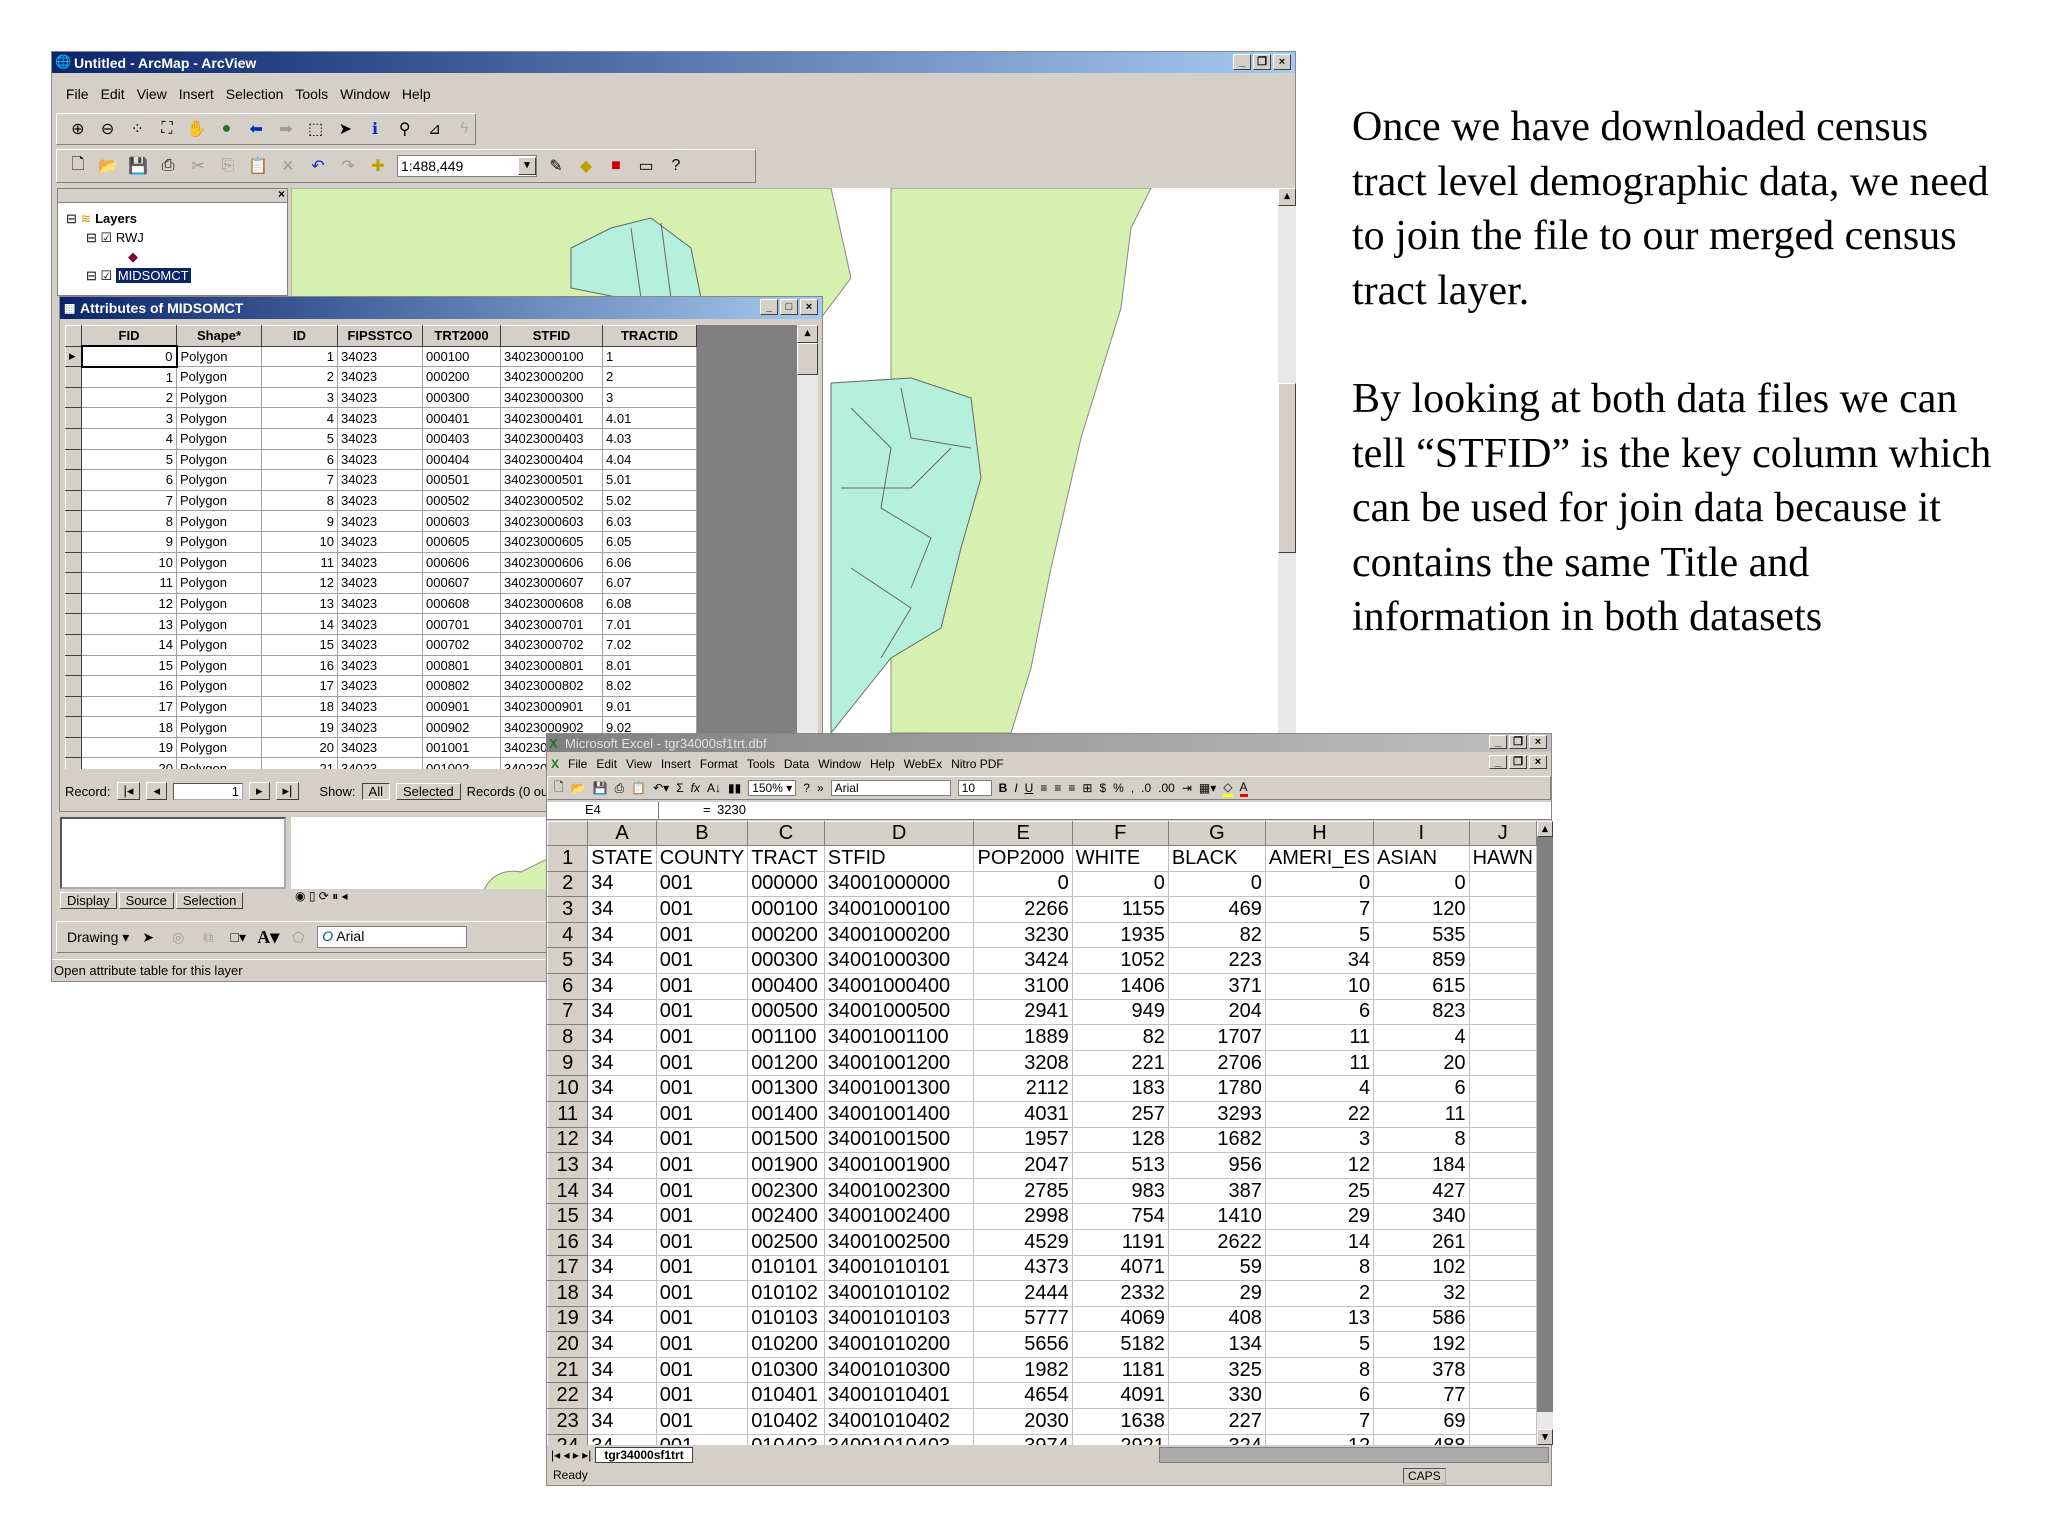 Image resolution: width=2048 pixels, height=1536 pixels. I want to click on table-cell: 34023000607, so click(551, 583).